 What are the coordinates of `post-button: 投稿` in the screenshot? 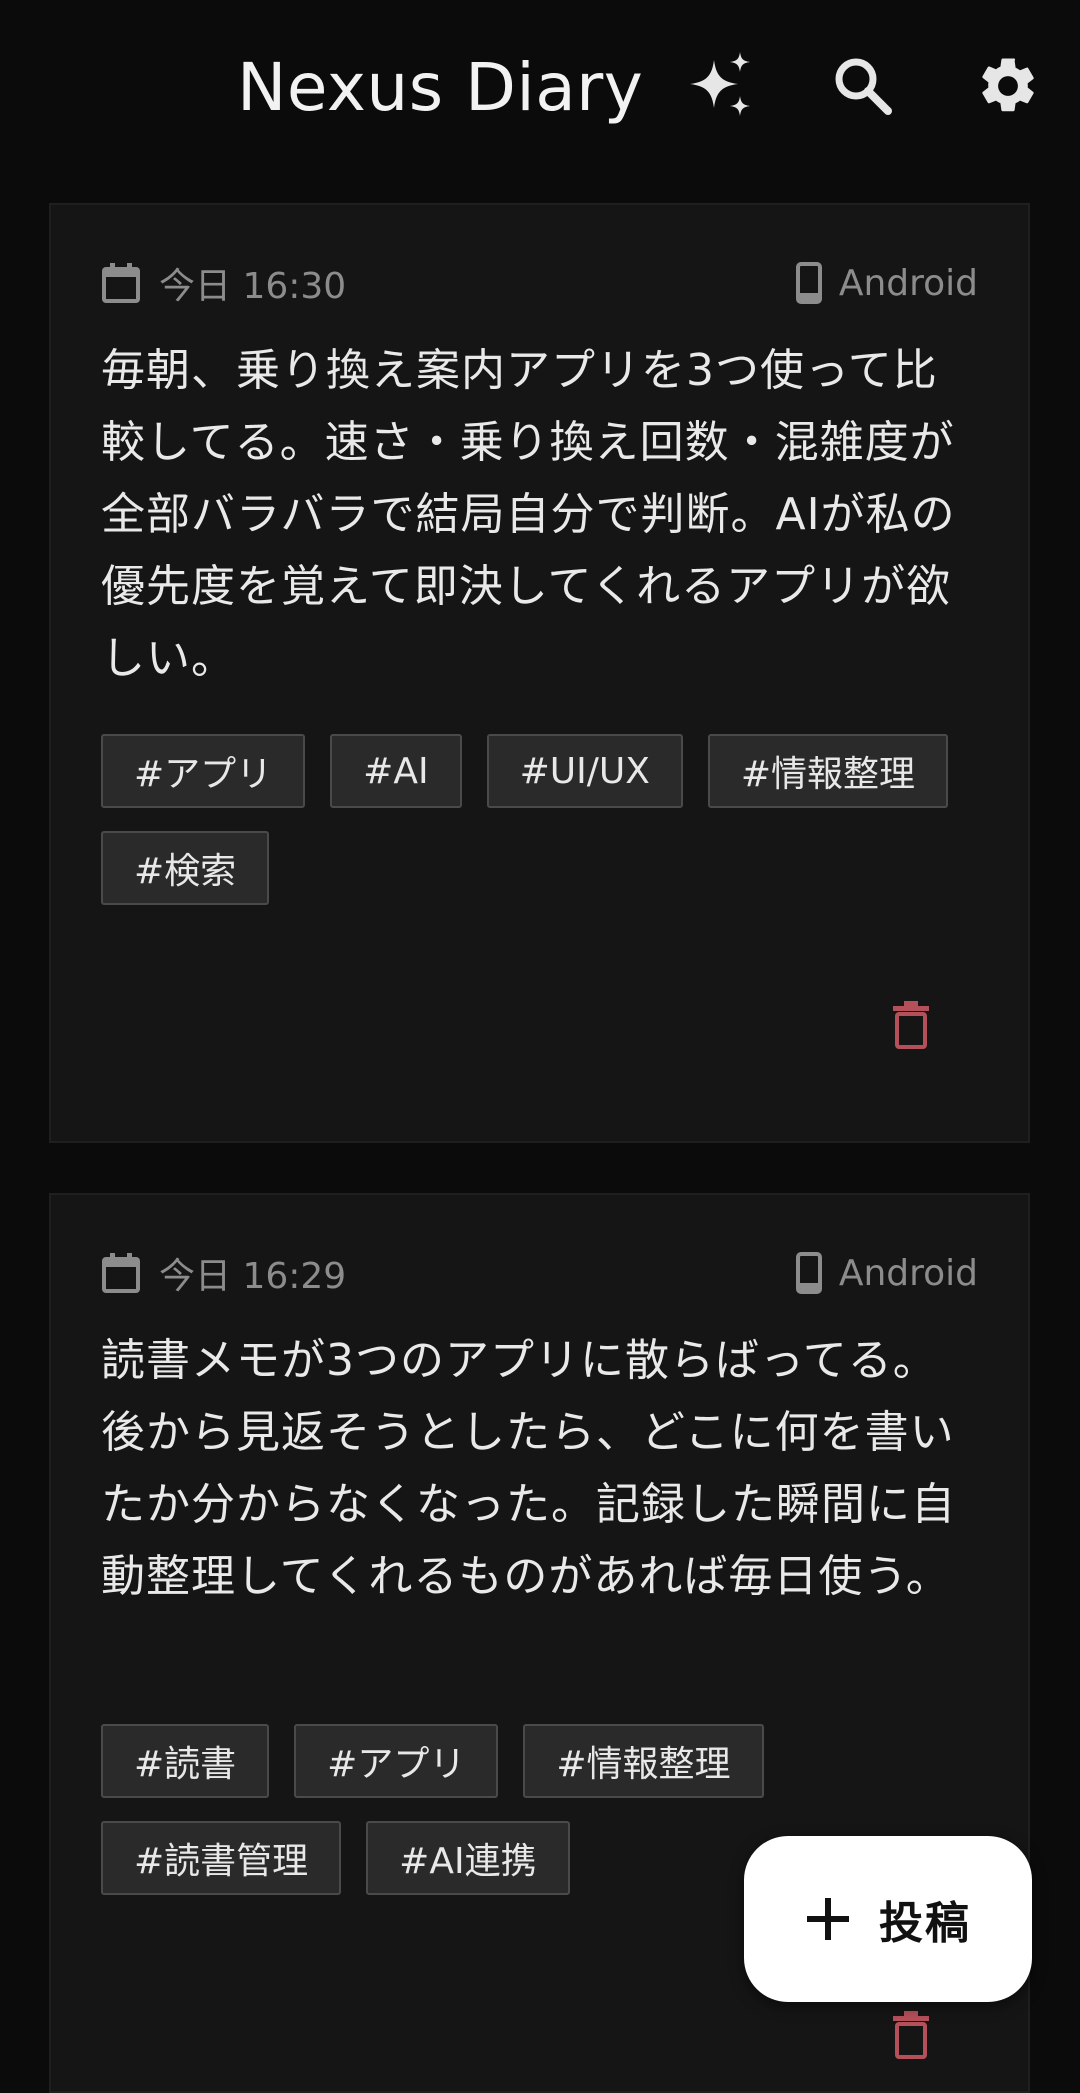 It's located at (888, 1919).